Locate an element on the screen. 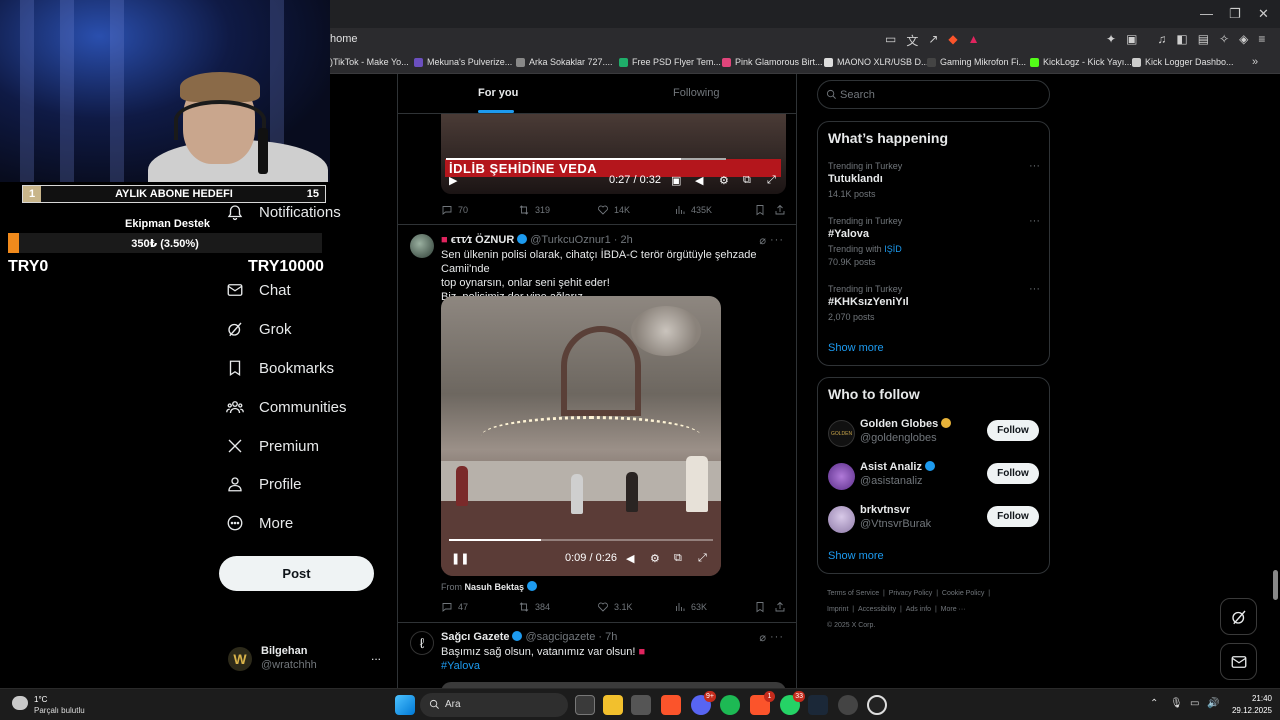 The width and height of the screenshot is (1280, 720). fullscreen-icon: ⤢ is located at coordinates (771, 180).